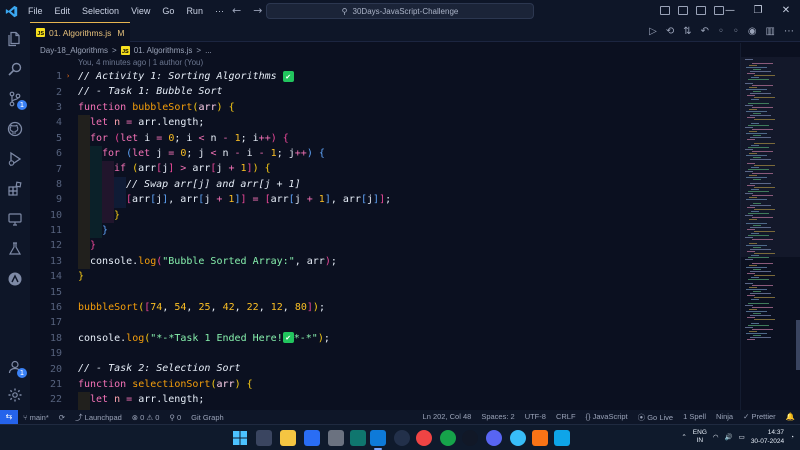  I want to click on source-control-icon: 1, so click(16, 100).